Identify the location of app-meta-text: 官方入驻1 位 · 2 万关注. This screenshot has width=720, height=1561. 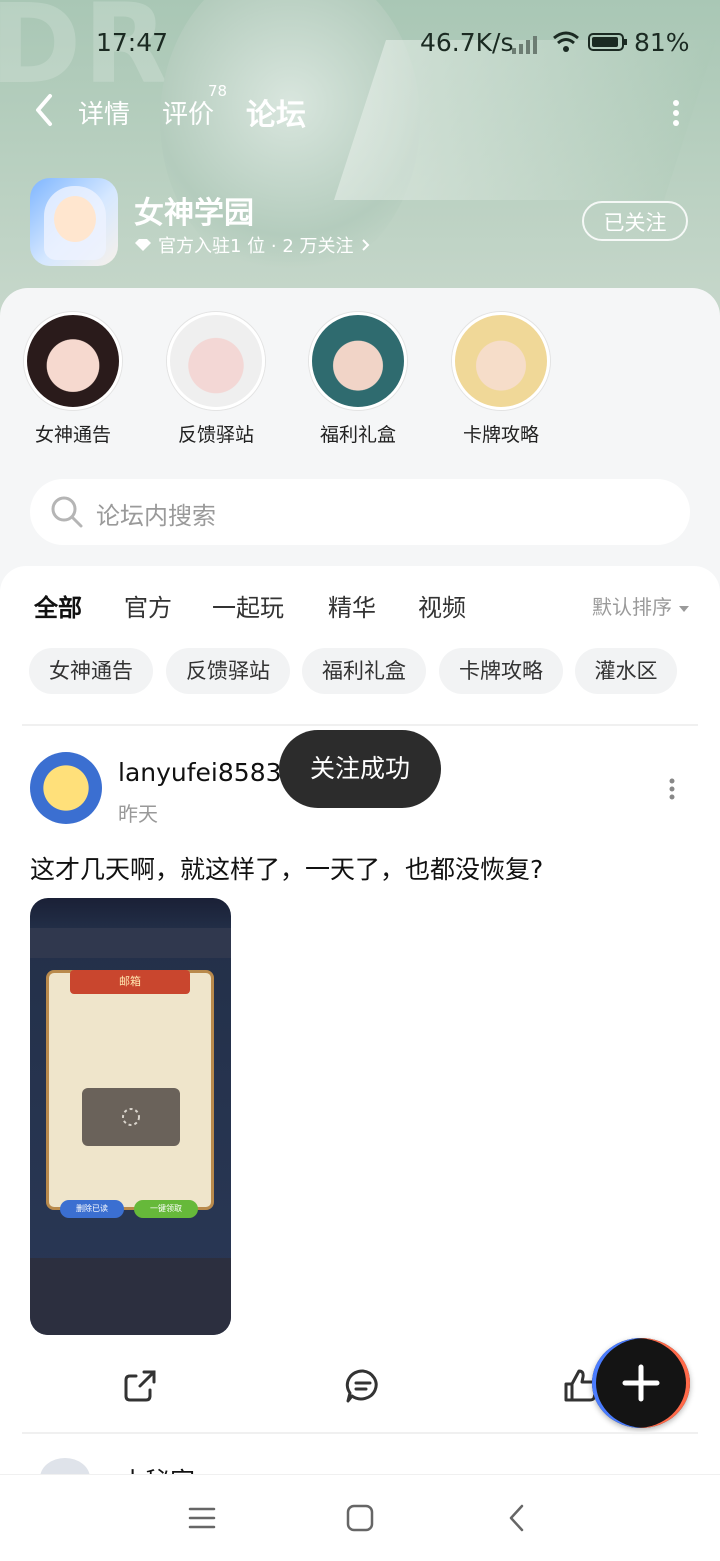
(256, 246).